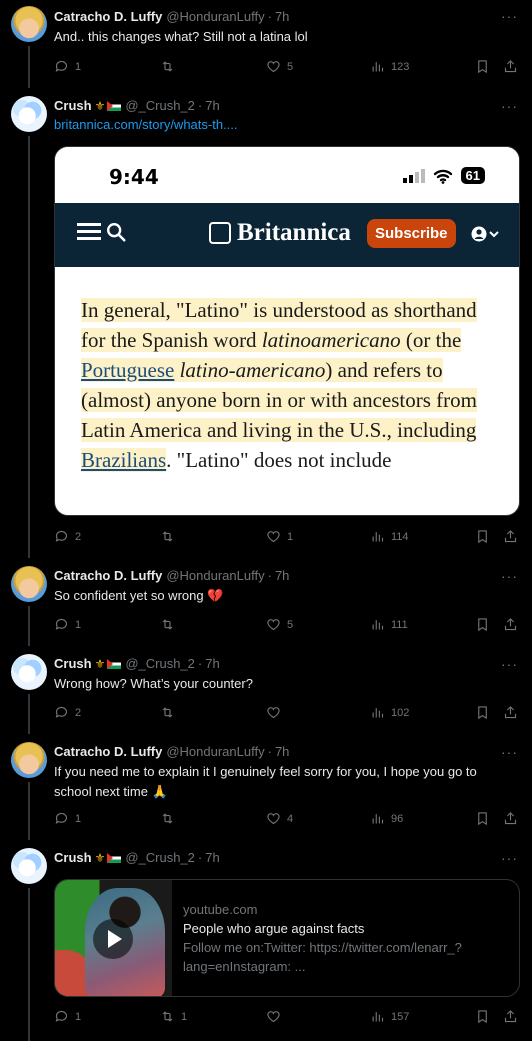 Image resolution: width=532 pixels, height=1041 pixels. What do you see at coordinates (389, 1016) in the screenshot?
I see `views-button: 157` at bounding box center [389, 1016].